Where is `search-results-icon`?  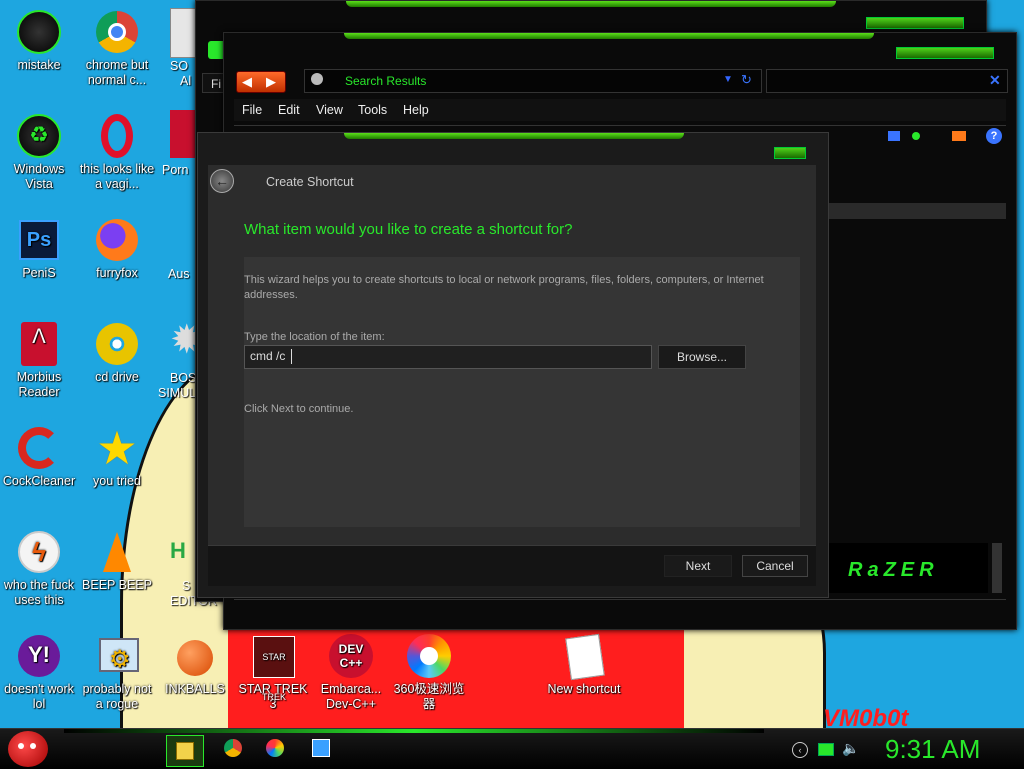
search-results-icon is located at coordinates (317, 79).